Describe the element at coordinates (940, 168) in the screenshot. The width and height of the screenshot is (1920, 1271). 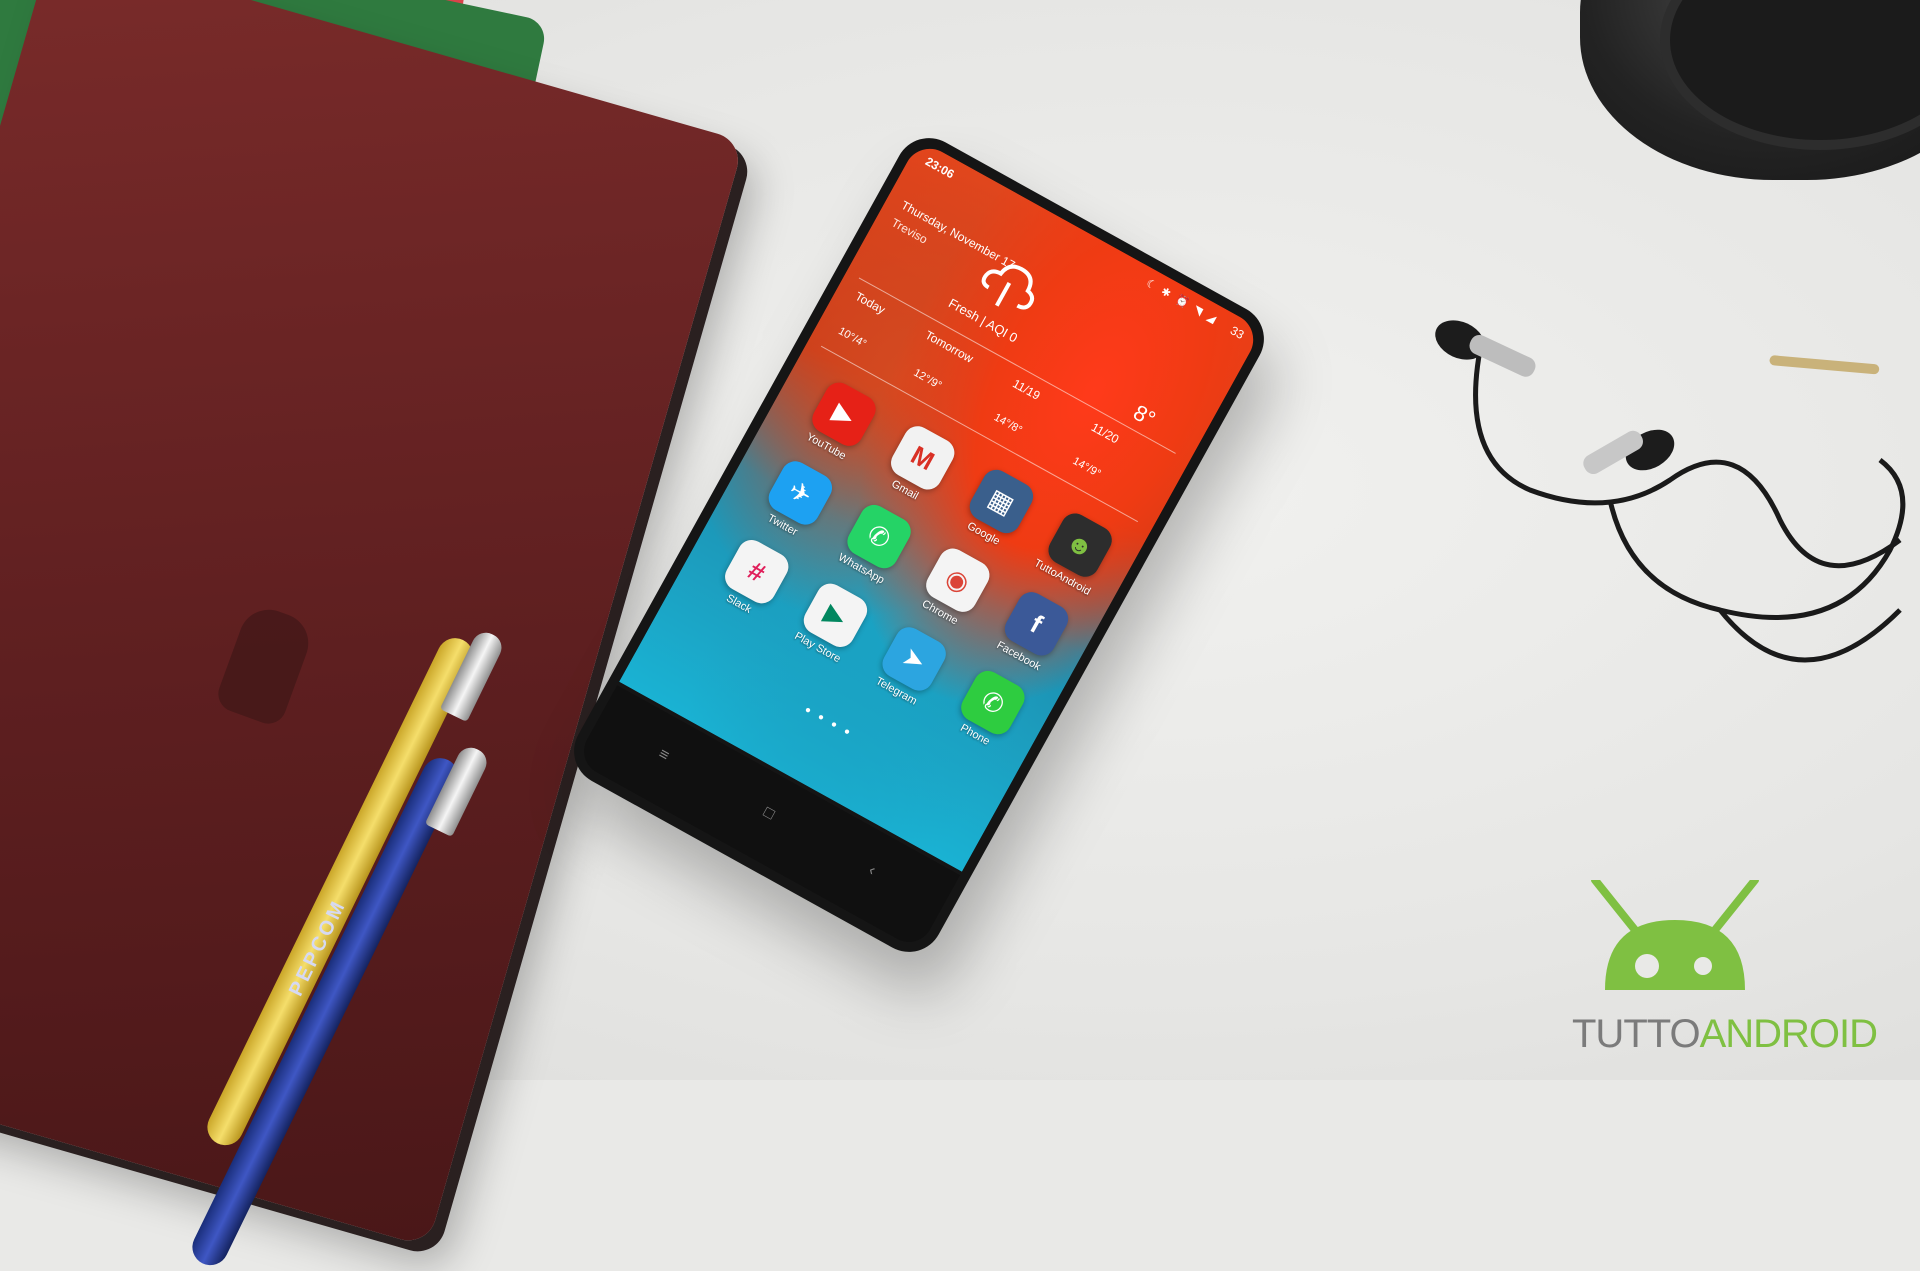
I see `status-time: 23:06` at that location.